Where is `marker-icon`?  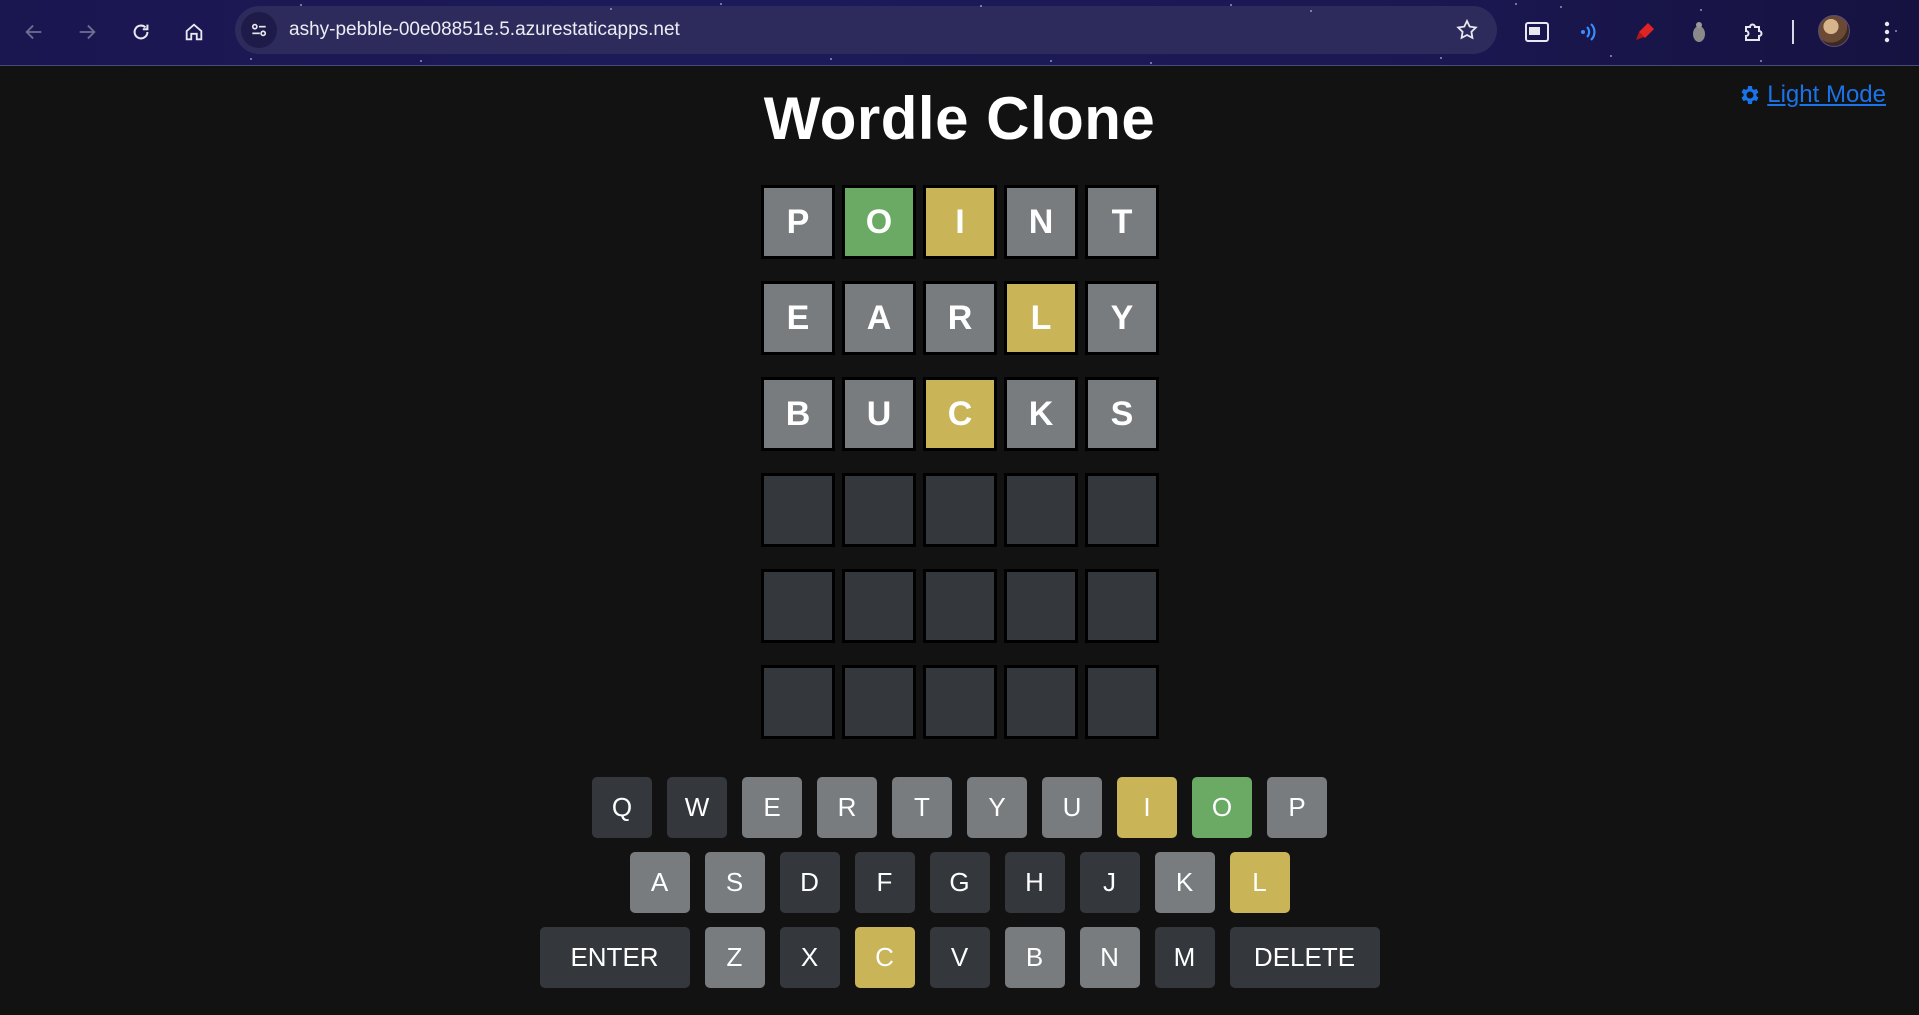 marker-icon is located at coordinates (1645, 31).